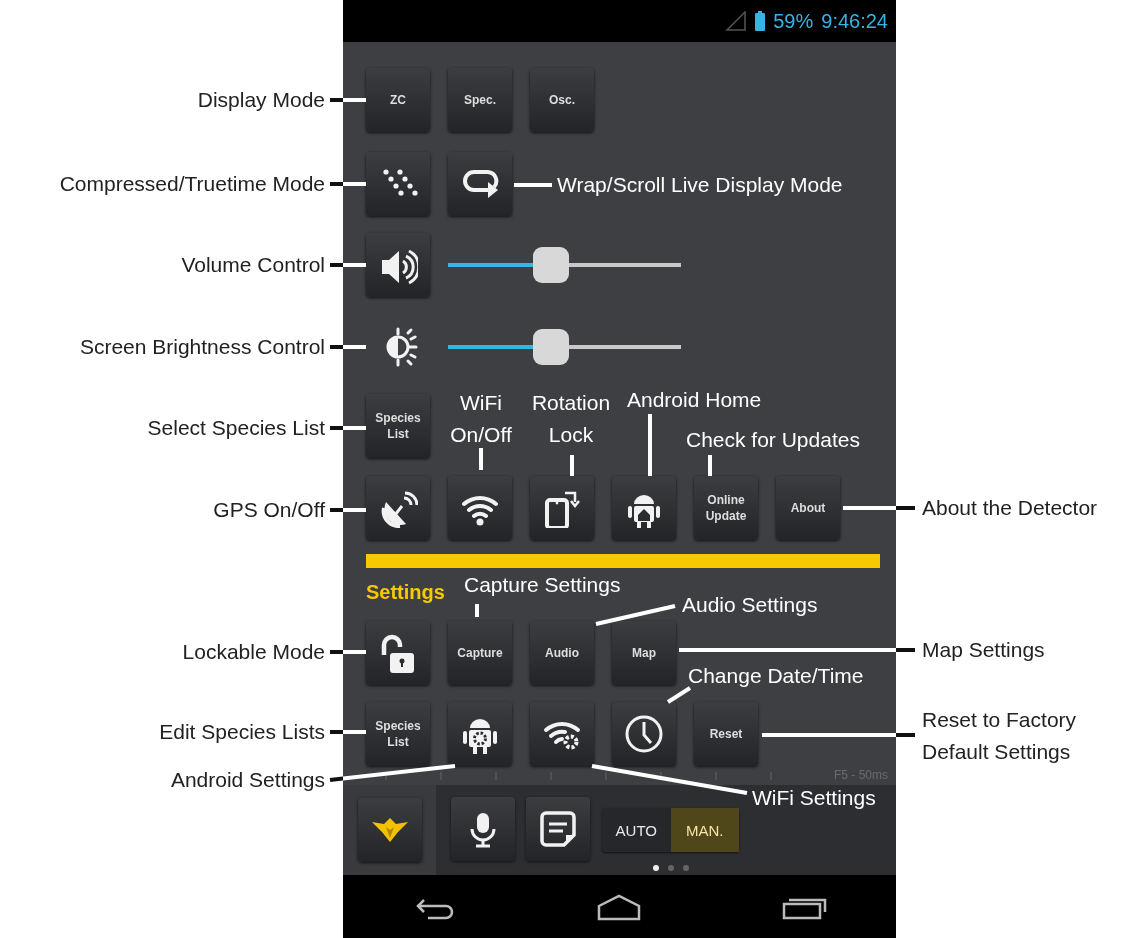  Describe the element at coordinates (793, 21) in the screenshot. I see `battery-percent: 59%` at that location.